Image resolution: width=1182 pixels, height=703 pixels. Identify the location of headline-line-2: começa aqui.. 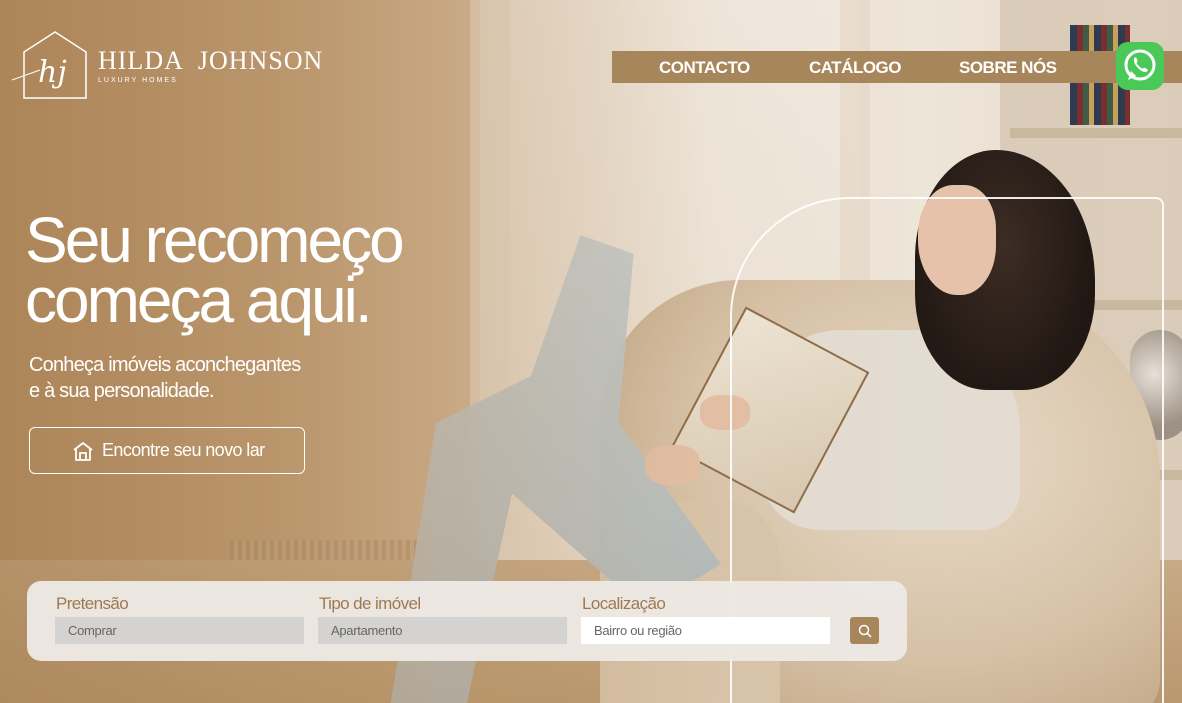
(199, 300).